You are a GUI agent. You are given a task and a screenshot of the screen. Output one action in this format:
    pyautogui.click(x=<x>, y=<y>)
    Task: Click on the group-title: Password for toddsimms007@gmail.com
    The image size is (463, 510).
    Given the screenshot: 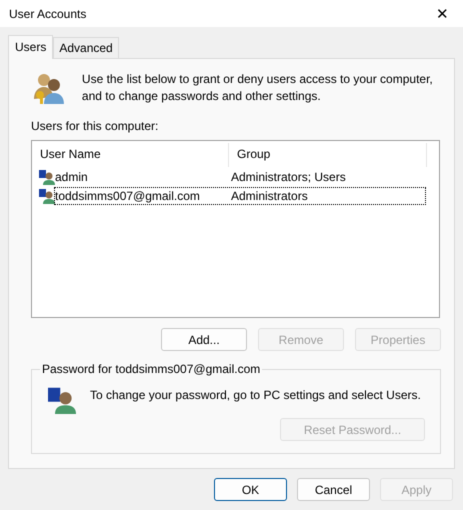 What is the action you would take?
    pyautogui.click(x=151, y=369)
    